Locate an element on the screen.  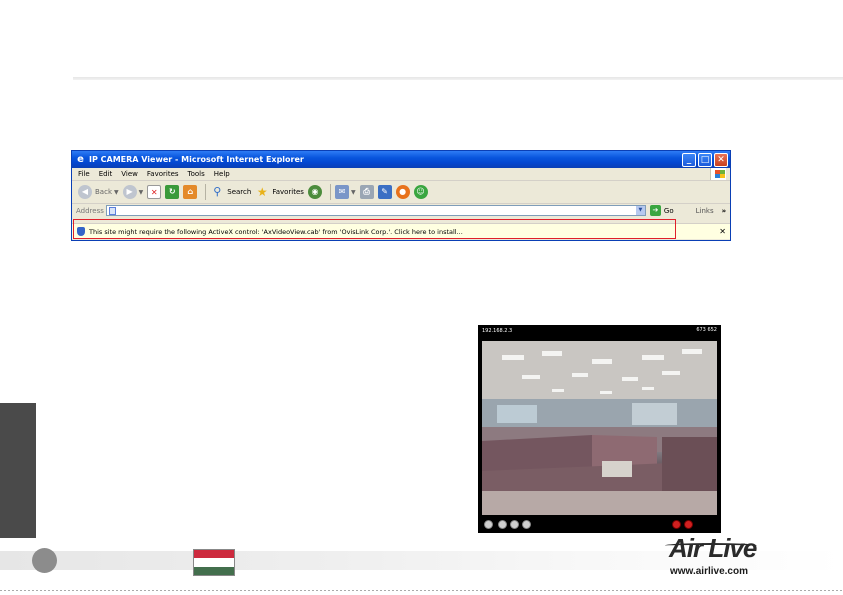
viewer-controls is located at coordinates (599, 526).